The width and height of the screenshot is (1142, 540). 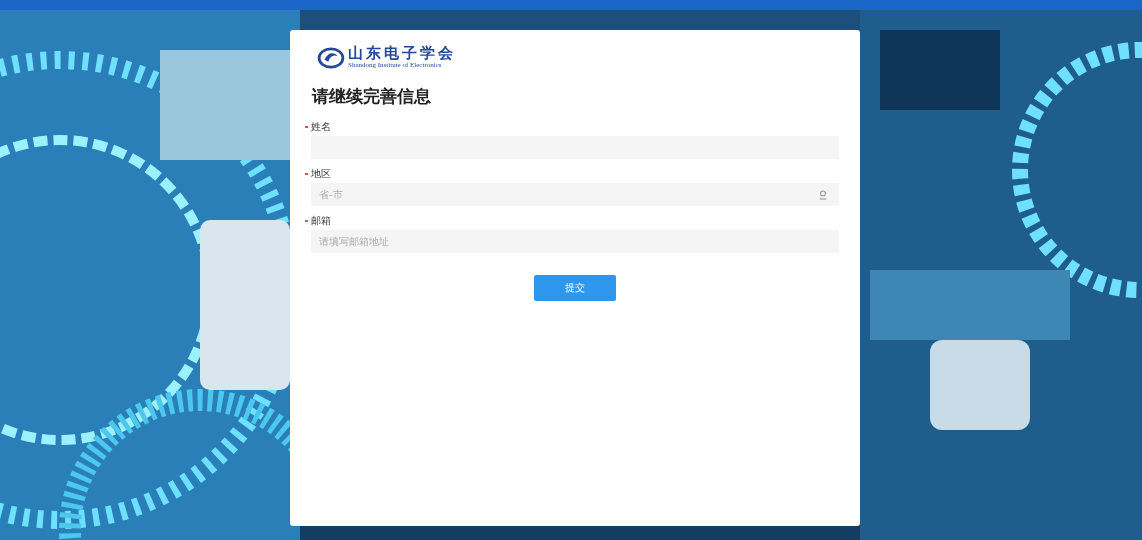 What do you see at coordinates (372, 97) in the screenshot?
I see `form-title: 请继续完善信息` at bounding box center [372, 97].